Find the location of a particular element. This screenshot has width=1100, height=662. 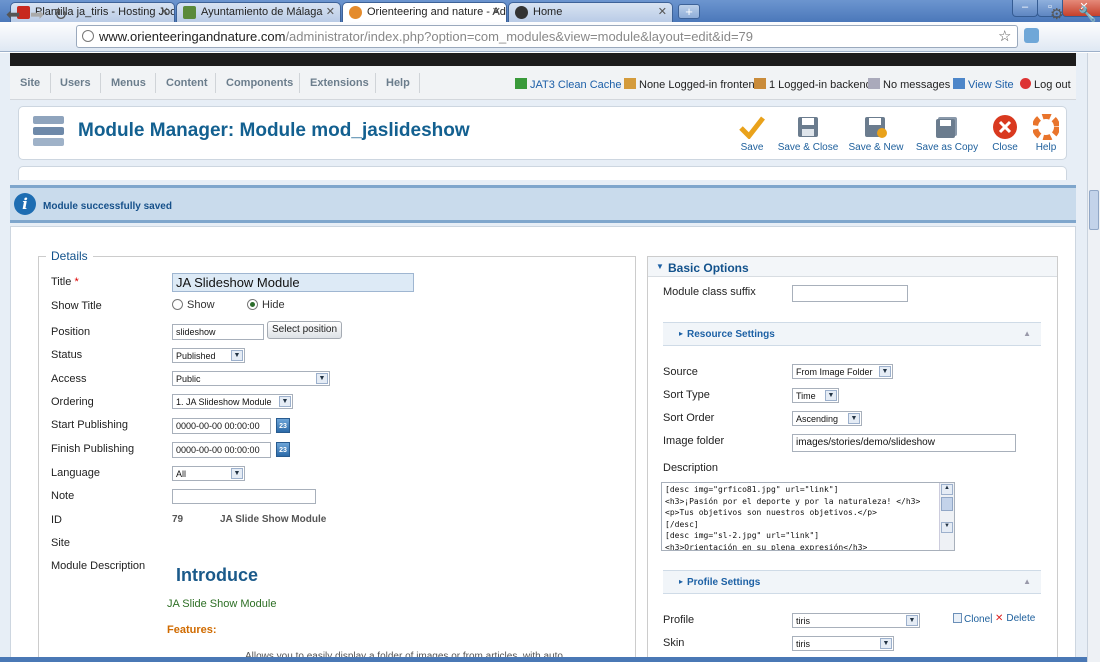

frontend-status-label: None Logged-in frontend is located at coordinates (700, 85).